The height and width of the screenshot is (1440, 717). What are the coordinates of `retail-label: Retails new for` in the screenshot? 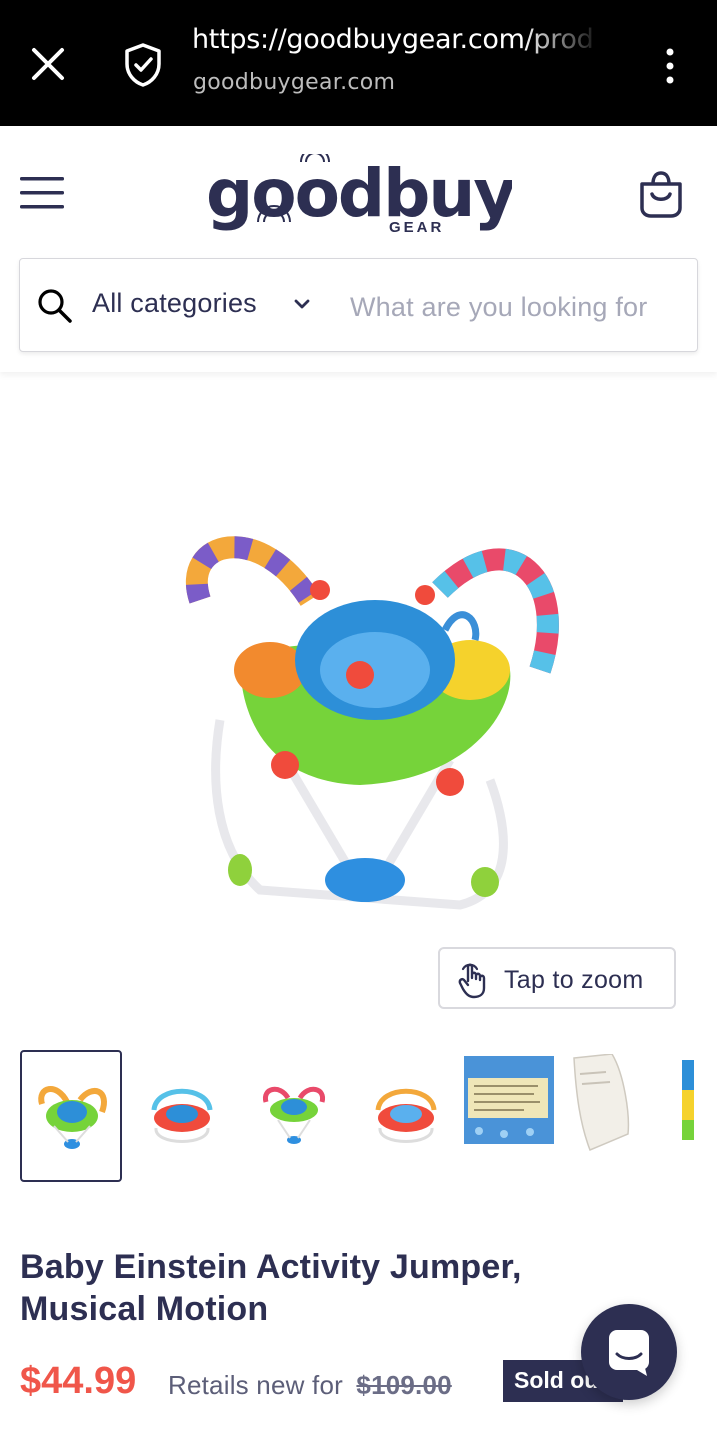 It's located at (255, 1385).